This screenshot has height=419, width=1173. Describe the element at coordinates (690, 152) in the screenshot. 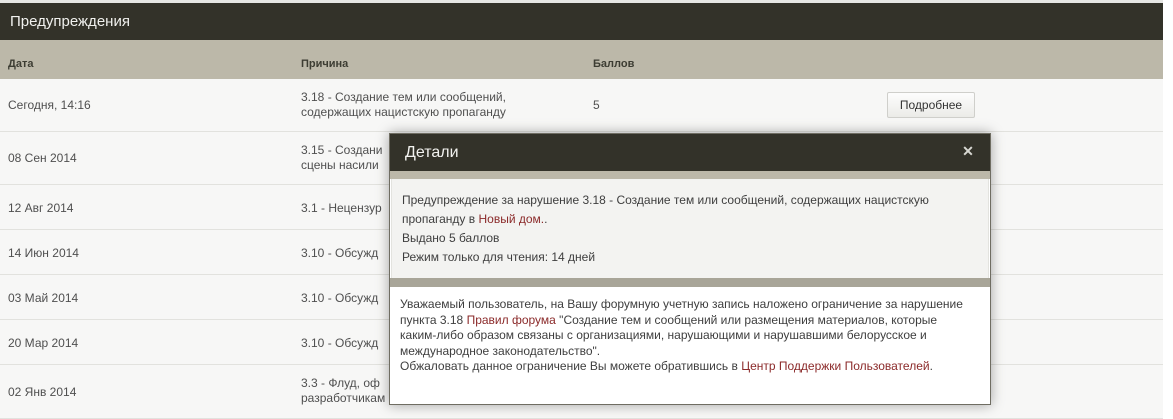

I see `modal-header: Детали ✕` at that location.